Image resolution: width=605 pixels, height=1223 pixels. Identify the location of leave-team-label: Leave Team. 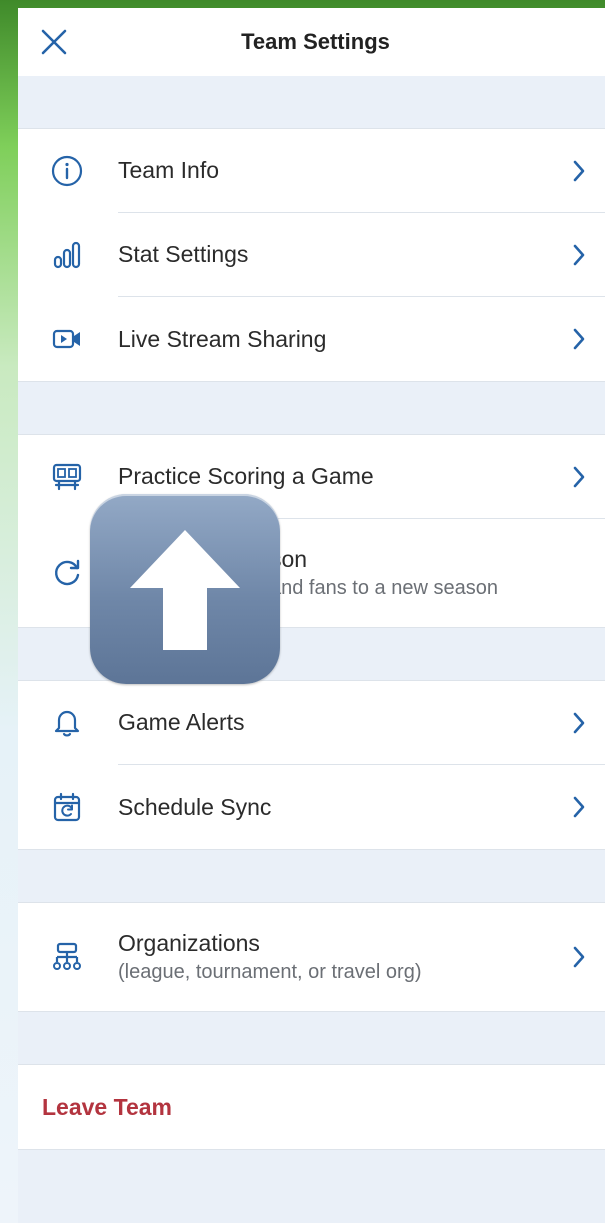
(107, 1106).